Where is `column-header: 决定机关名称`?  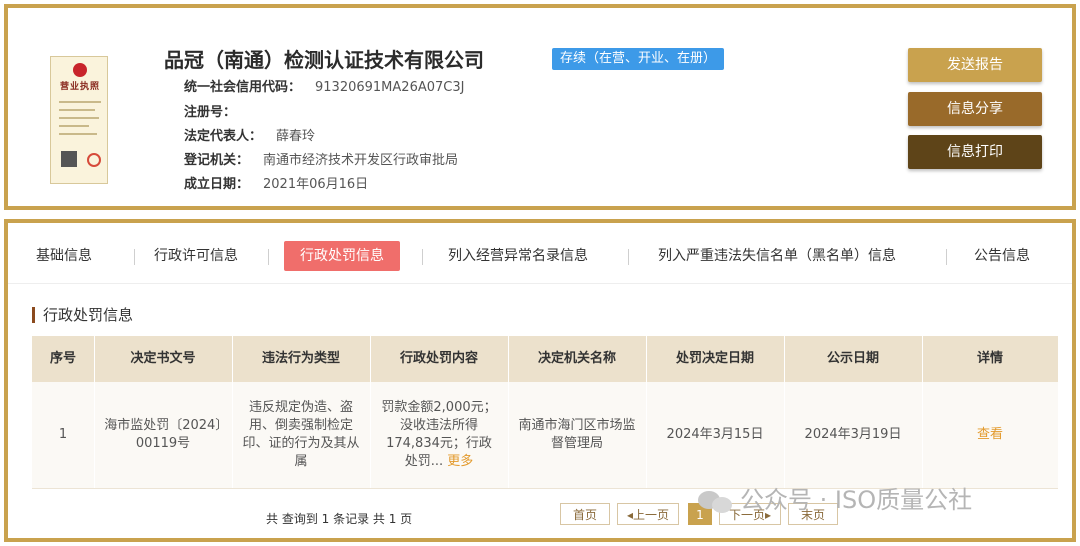 column-header: 决定机关名称 is located at coordinates (576, 358).